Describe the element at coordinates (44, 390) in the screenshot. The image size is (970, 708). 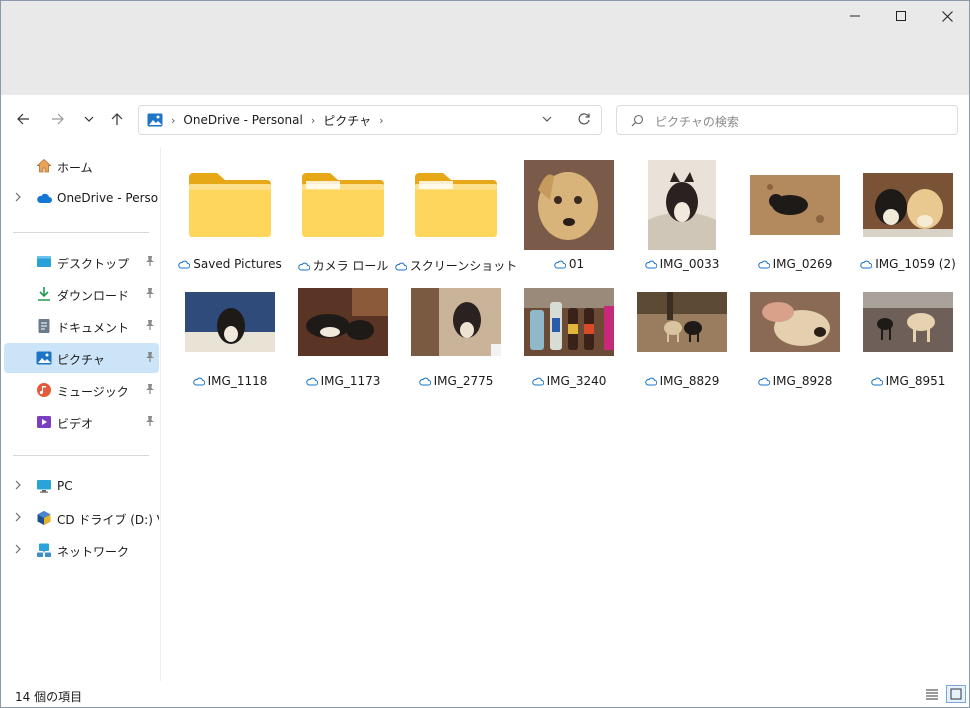
I see `music-icon` at that location.